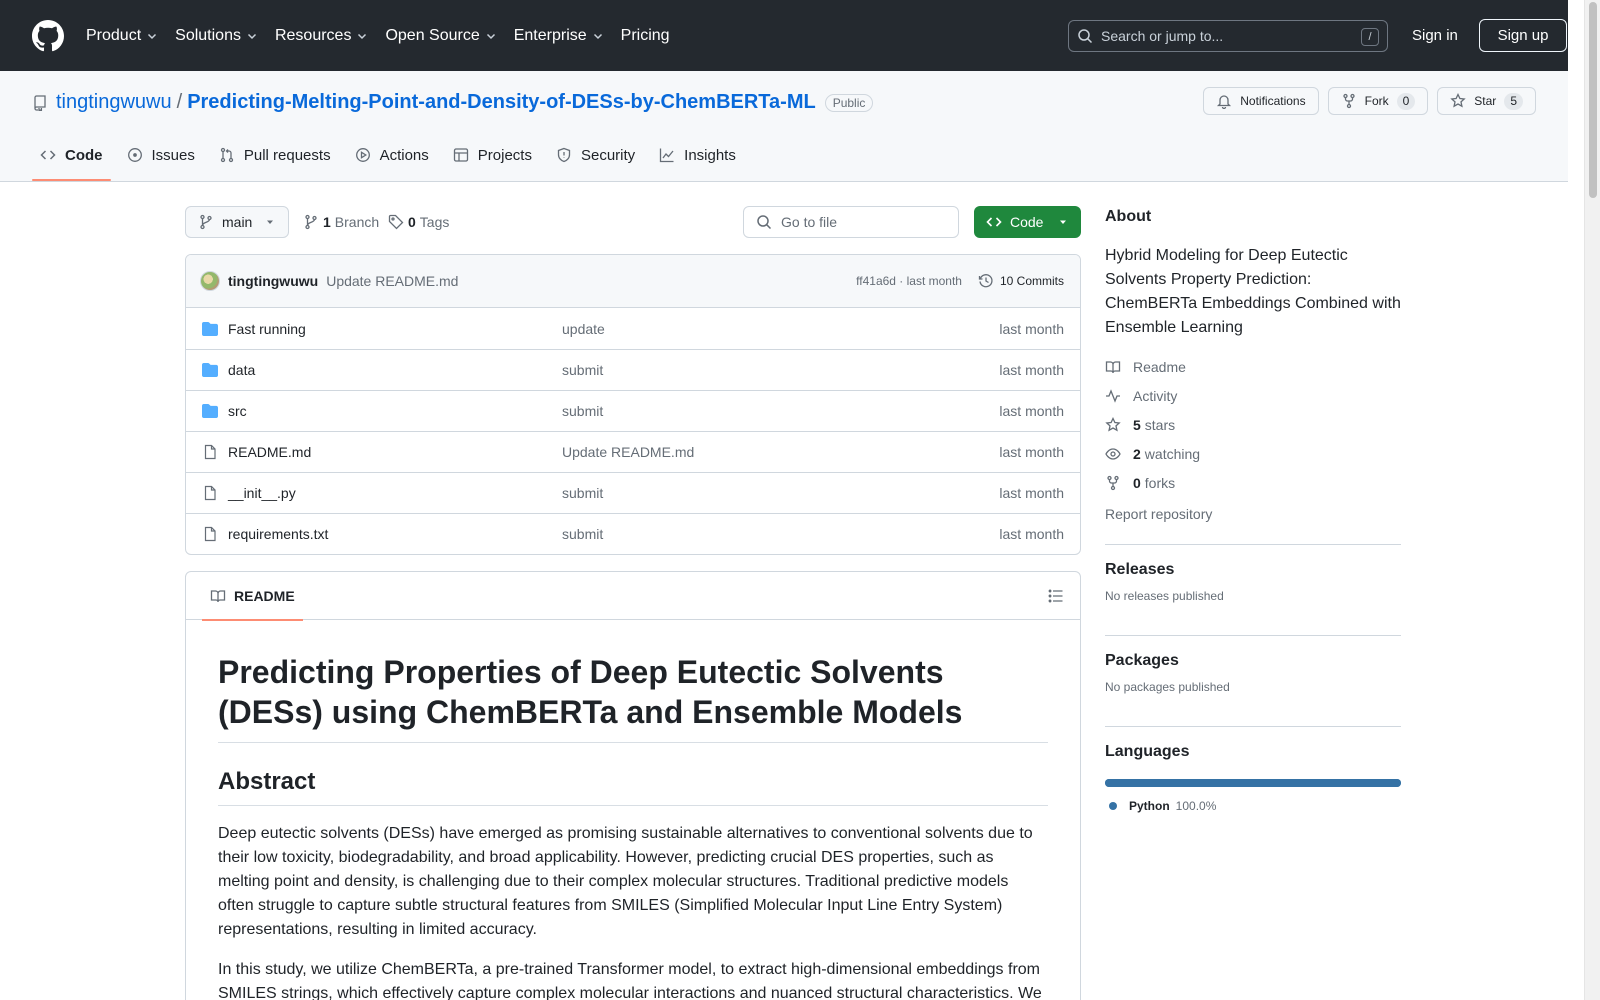 The image size is (1600, 1000). Describe the element at coordinates (1261, 101) in the screenshot. I see `notifications-button: Notifications` at that location.